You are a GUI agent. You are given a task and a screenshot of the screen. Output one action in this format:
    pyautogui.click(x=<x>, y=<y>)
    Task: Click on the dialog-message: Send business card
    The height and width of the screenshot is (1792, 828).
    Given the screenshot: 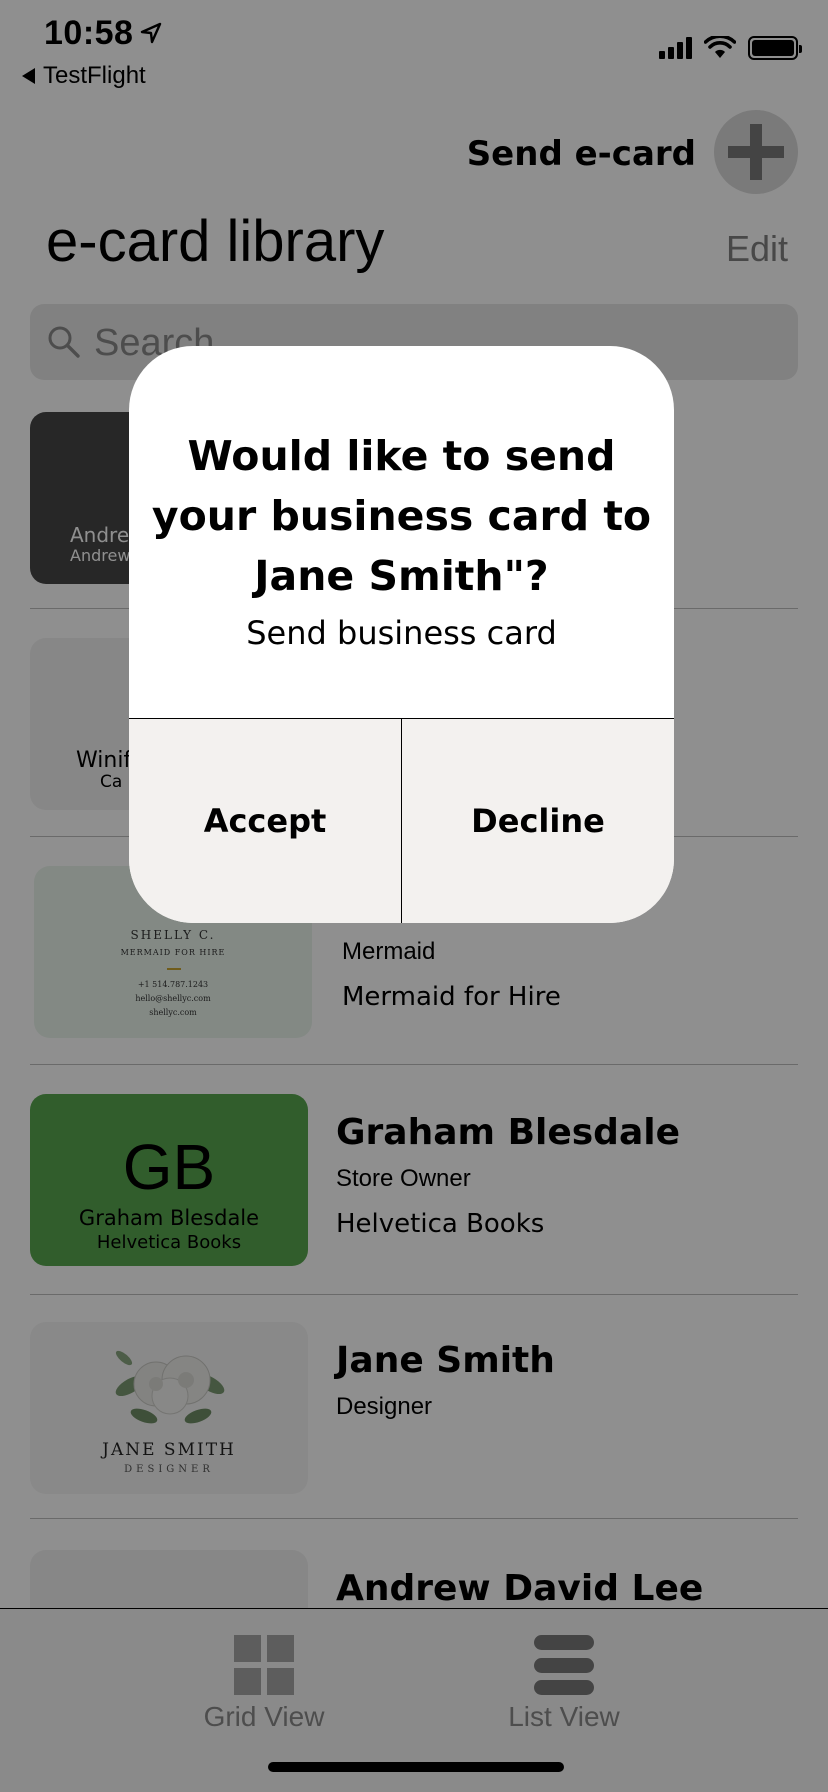 What is the action you would take?
    pyautogui.click(x=401, y=633)
    